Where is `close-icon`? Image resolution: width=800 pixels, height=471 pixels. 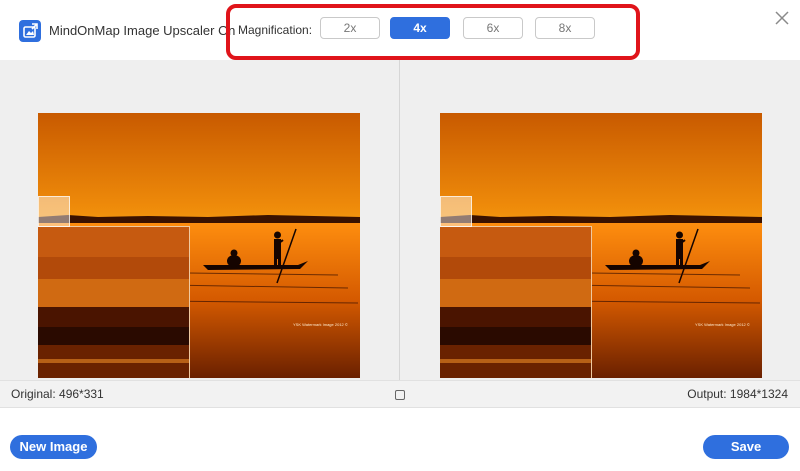
close-icon is located at coordinates (782, 18).